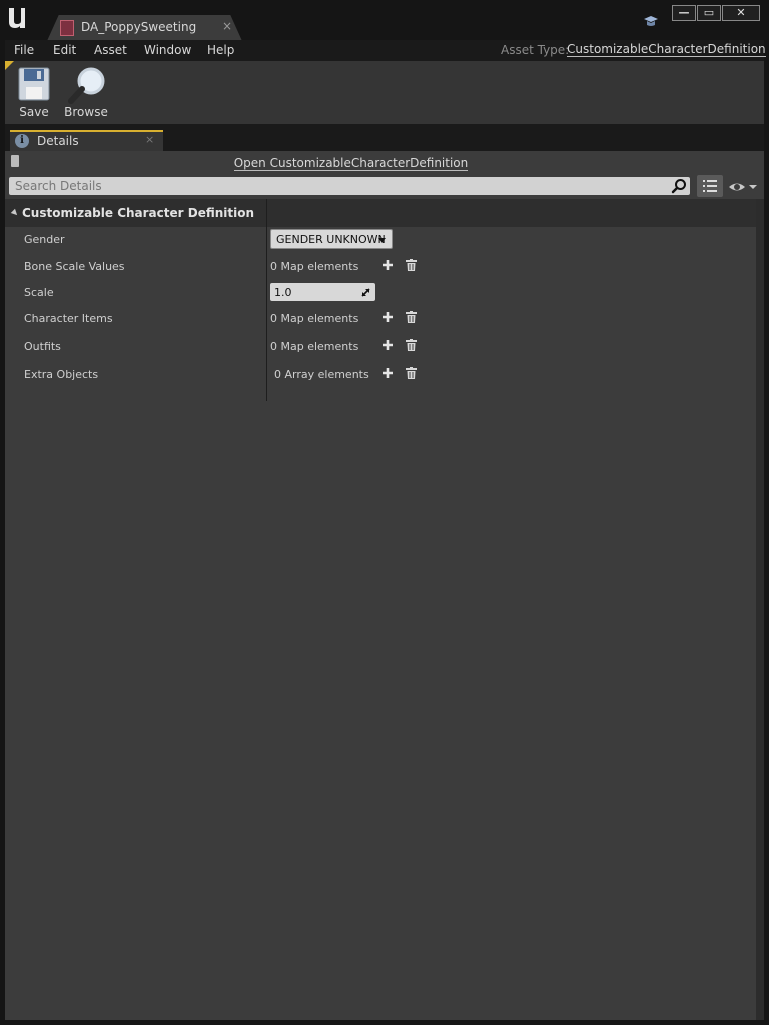  I want to click on column-divider, so click(266, 213).